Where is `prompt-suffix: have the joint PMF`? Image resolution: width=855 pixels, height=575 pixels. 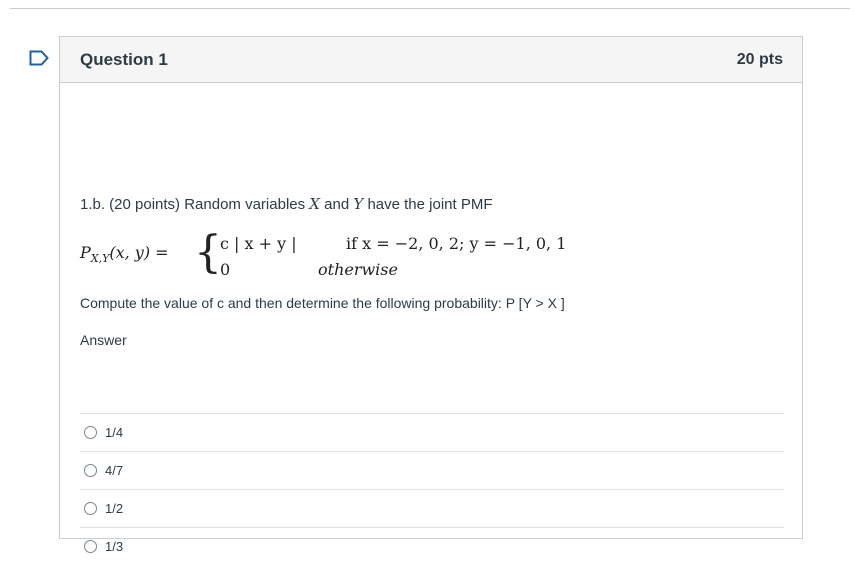
prompt-suffix: have the joint PMF is located at coordinates (430, 204).